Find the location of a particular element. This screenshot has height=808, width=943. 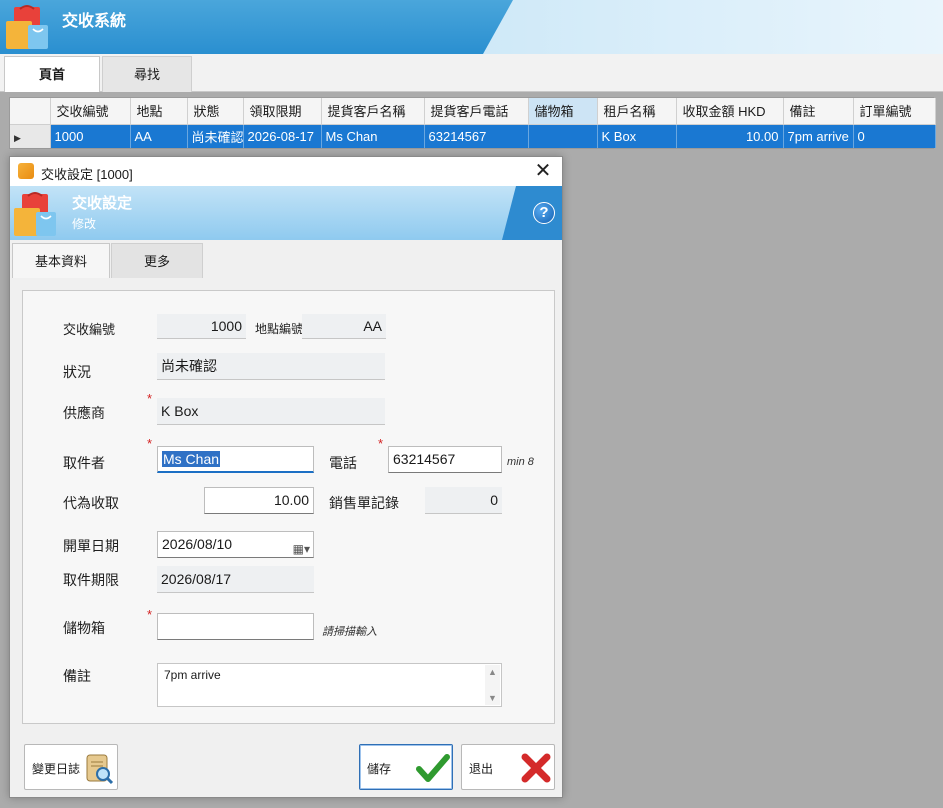

scroll-down-icon: ▼ is located at coordinates (492, 698).